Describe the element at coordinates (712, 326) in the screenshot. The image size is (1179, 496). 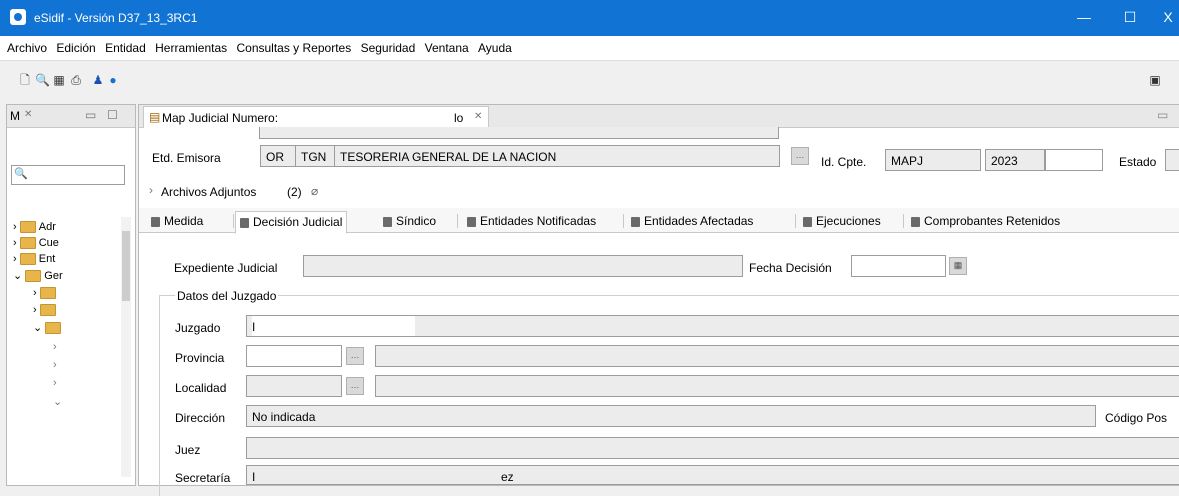
I see `juzgado-field: I` at that location.